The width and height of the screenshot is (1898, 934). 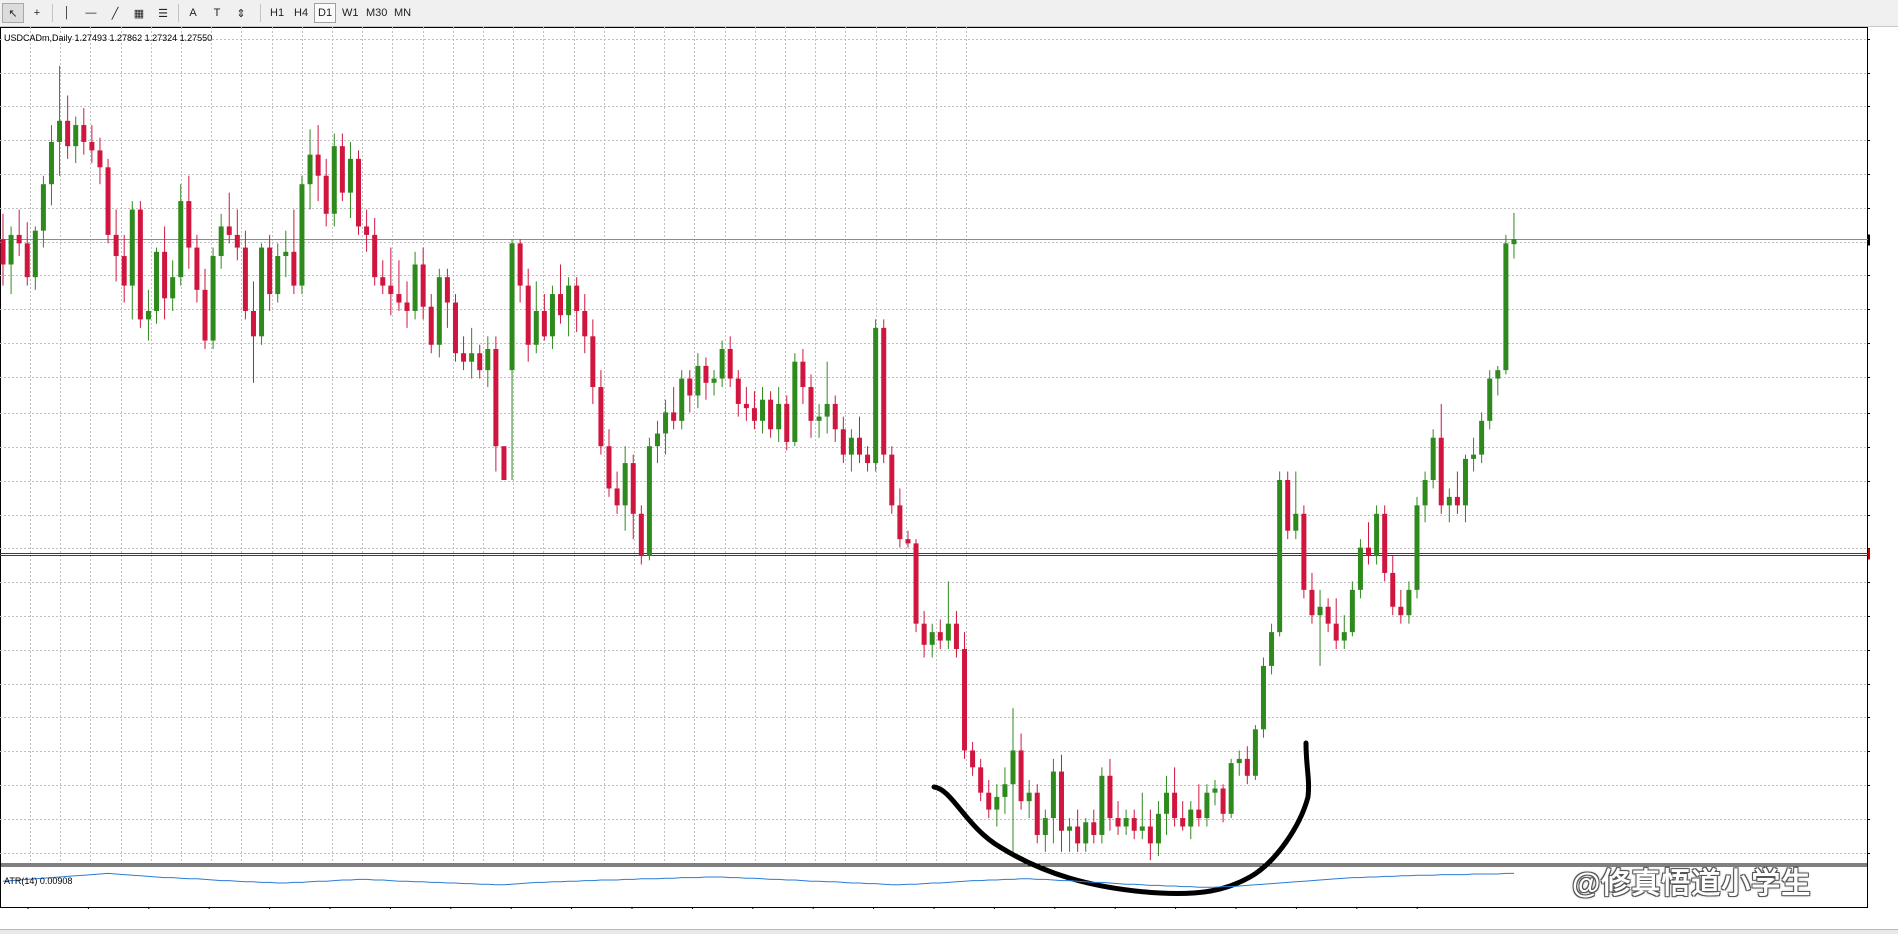 What do you see at coordinates (37, 13) in the screenshot?
I see `crosshair-tool-icon: +` at bounding box center [37, 13].